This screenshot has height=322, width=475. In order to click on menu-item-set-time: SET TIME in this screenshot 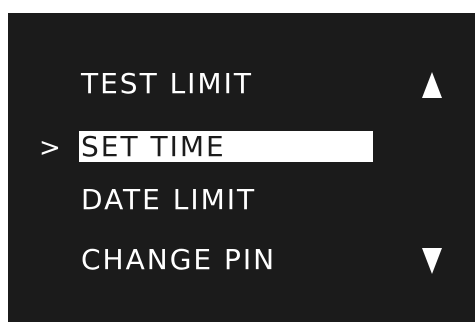, I will do `click(226, 146)`.